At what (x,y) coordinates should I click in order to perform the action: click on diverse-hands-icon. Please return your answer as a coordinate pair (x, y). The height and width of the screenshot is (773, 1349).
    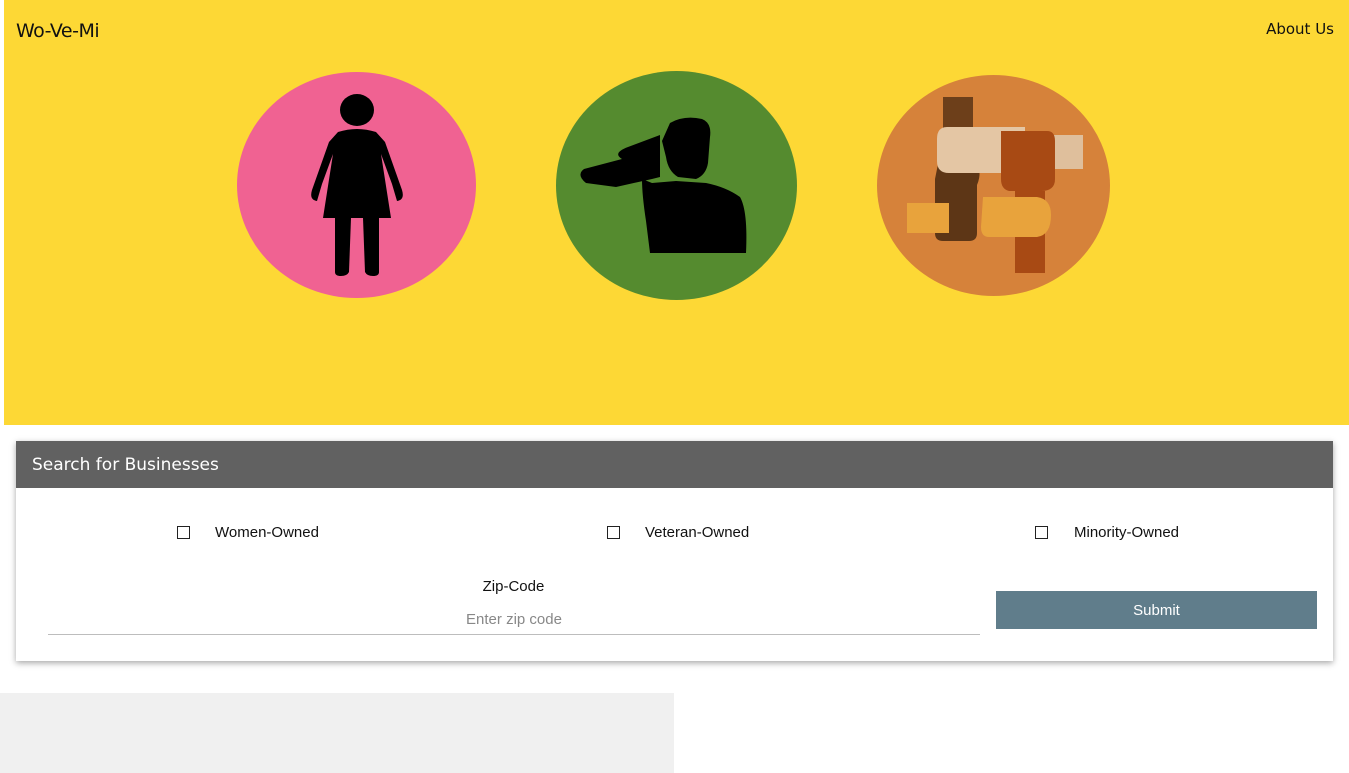
    Looking at the image, I should click on (995, 185).